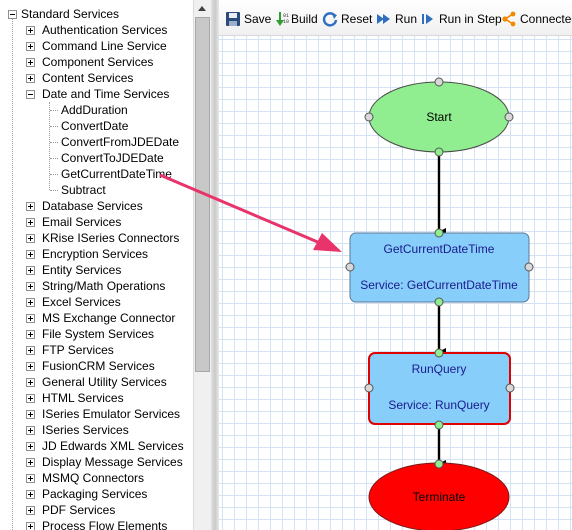 The image size is (572, 530). Describe the element at coordinates (96, 414) in the screenshot. I see `tree-item-iseries-emulator-services: ISeries Emulator Services` at that location.